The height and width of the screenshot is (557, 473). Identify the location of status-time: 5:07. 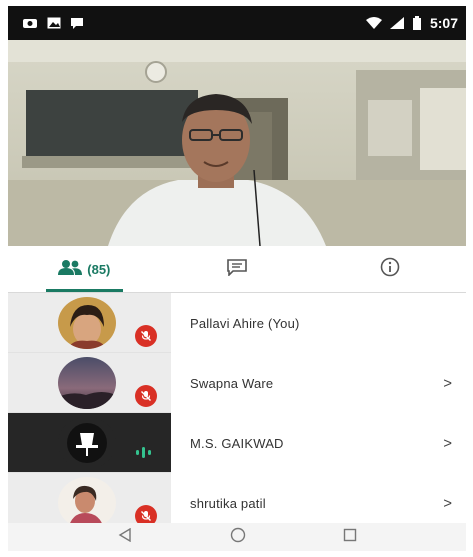
(443, 23).